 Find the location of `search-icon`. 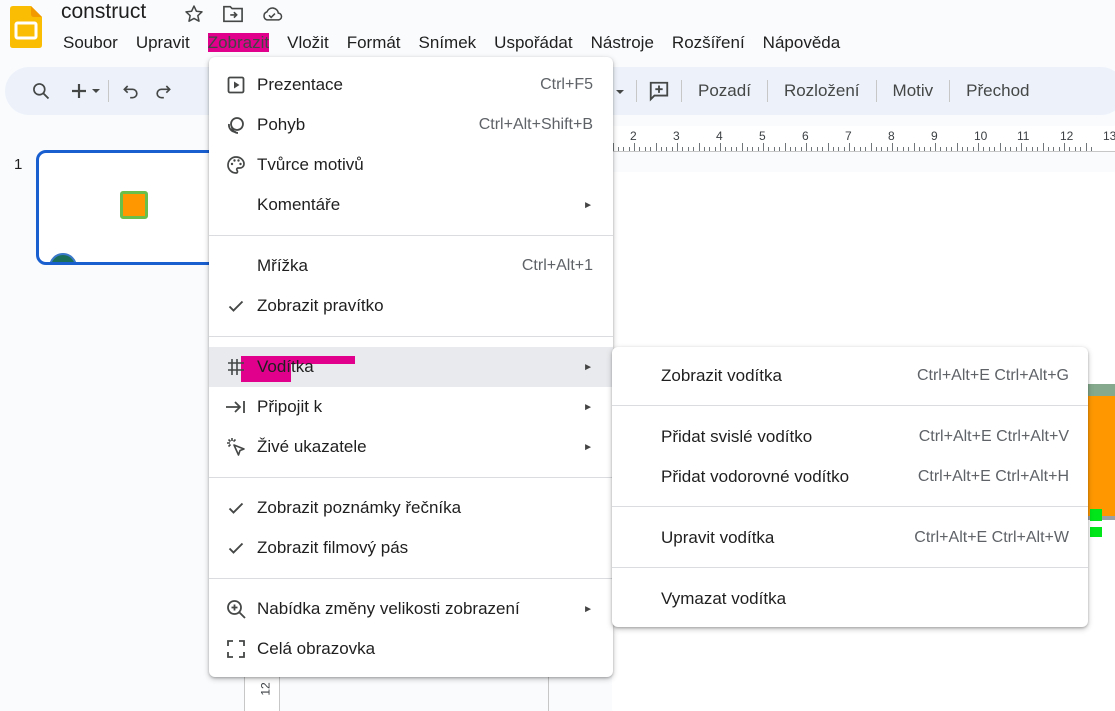

search-icon is located at coordinates (41, 91).